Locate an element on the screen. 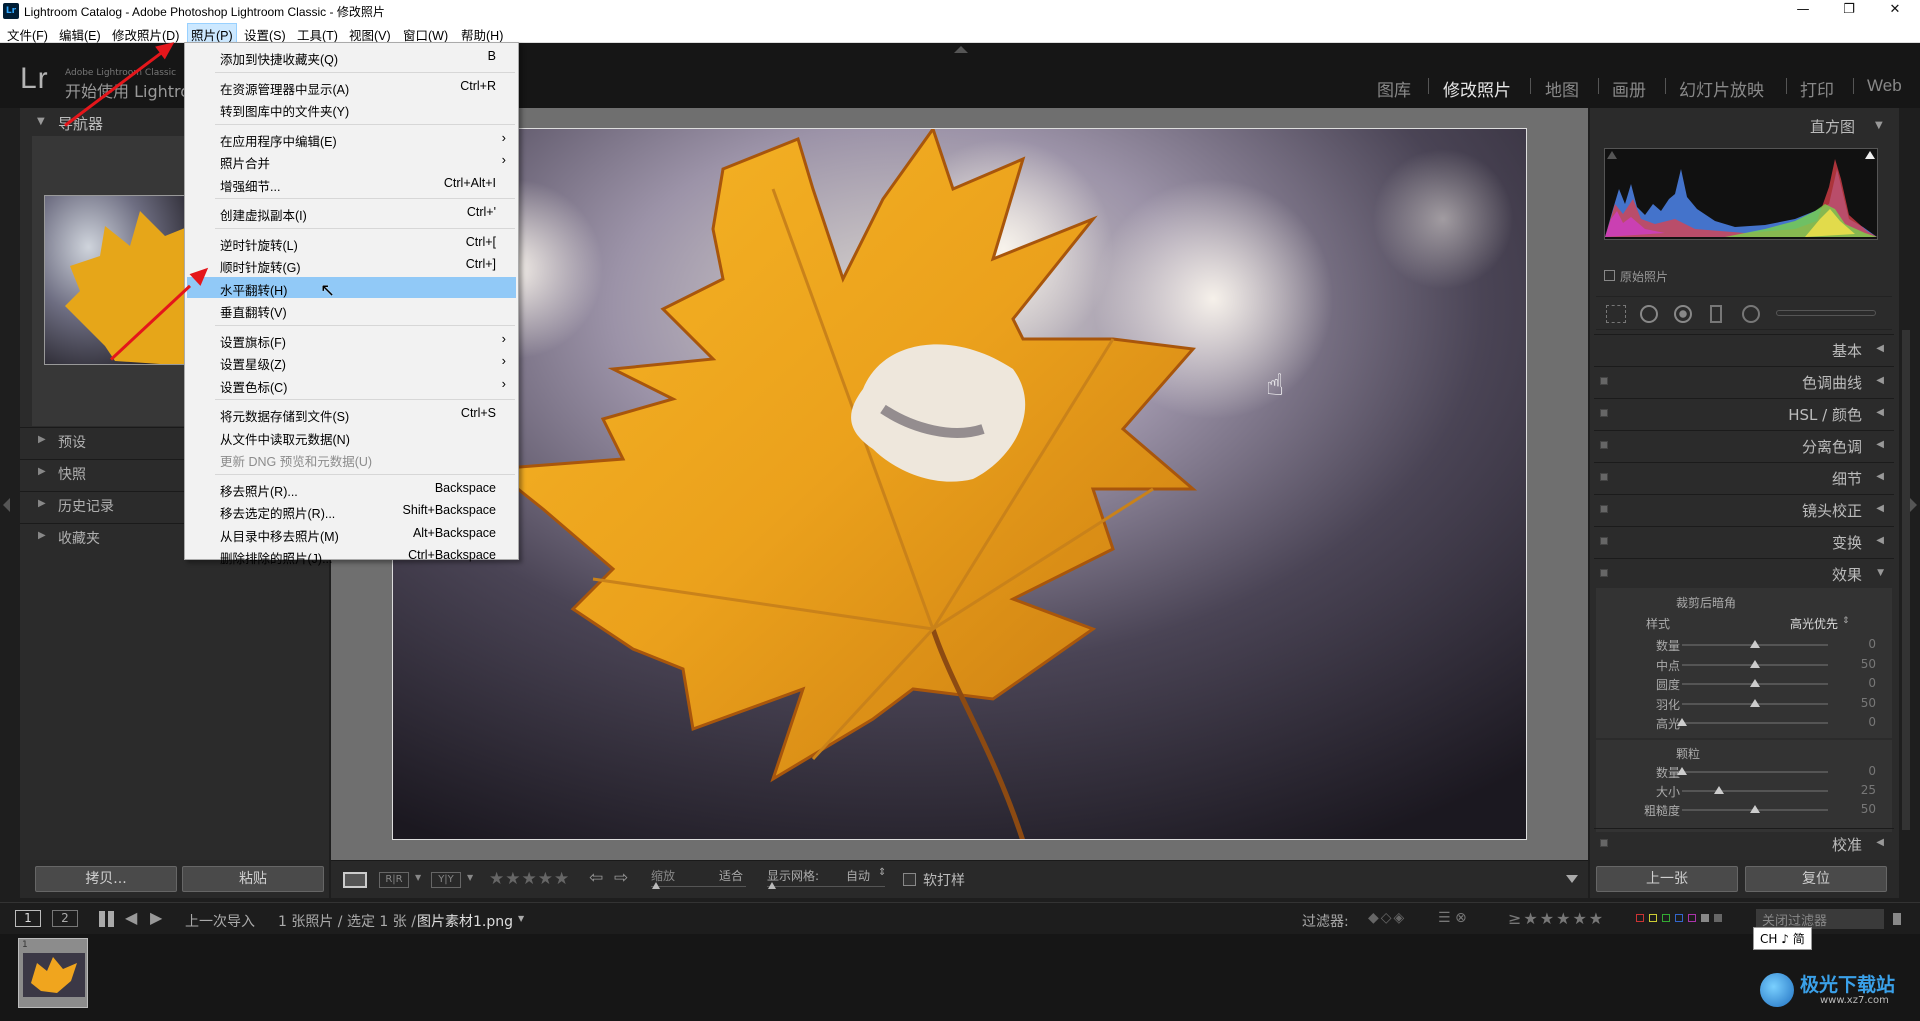  photo-menu-item: 在资源管理器中显示(A) Ctrl+R is located at coordinates (351, 86).